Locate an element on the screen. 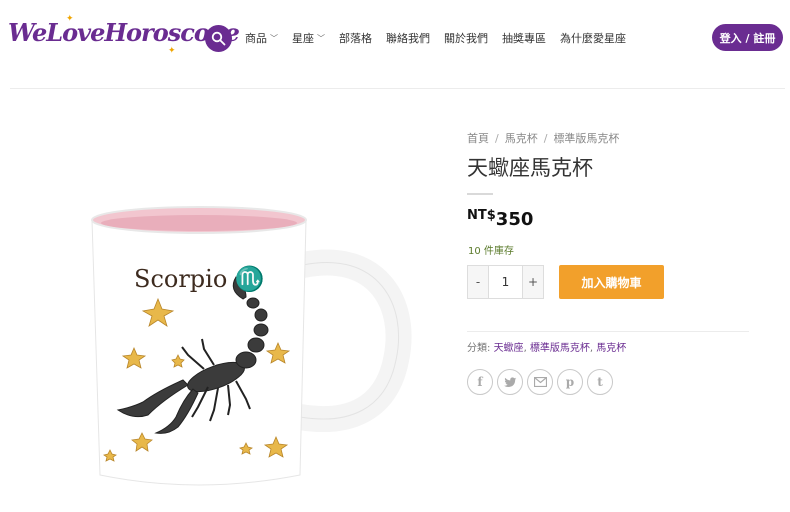  nav-item-label: 為什麼愛星座 is located at coordinates (593, 38).